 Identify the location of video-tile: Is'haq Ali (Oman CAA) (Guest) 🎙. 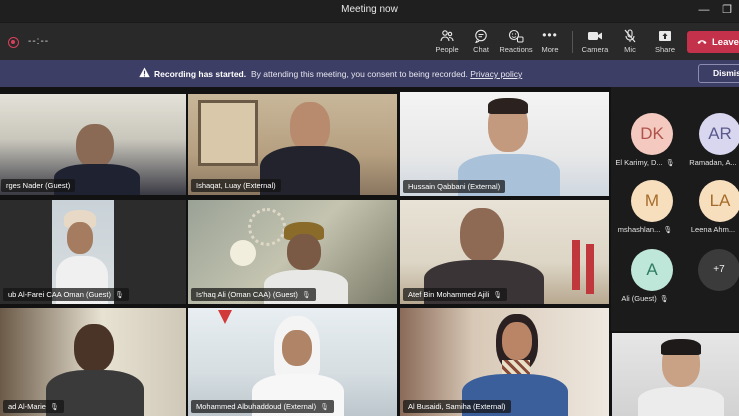
(292, 252).